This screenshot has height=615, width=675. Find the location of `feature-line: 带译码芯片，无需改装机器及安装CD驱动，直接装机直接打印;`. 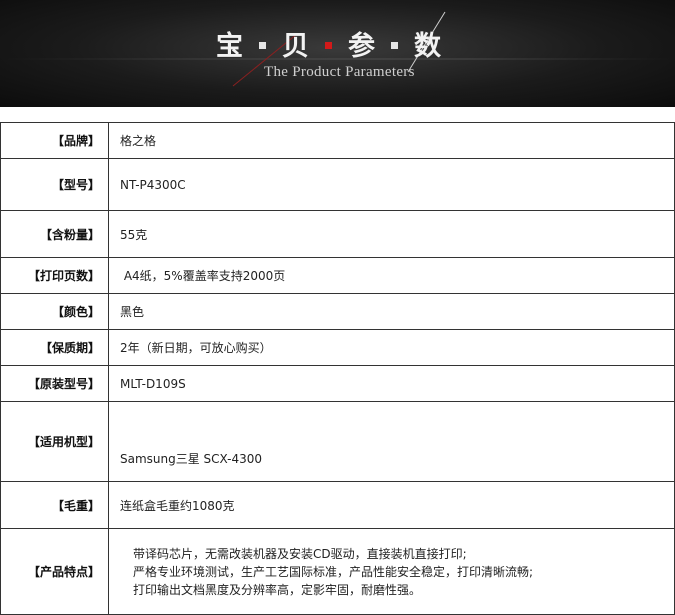

feature-line: 带译码芯片，无需改装机器及安装CD驱动，直接装机直接打印; is located at coordinates (300, 553).